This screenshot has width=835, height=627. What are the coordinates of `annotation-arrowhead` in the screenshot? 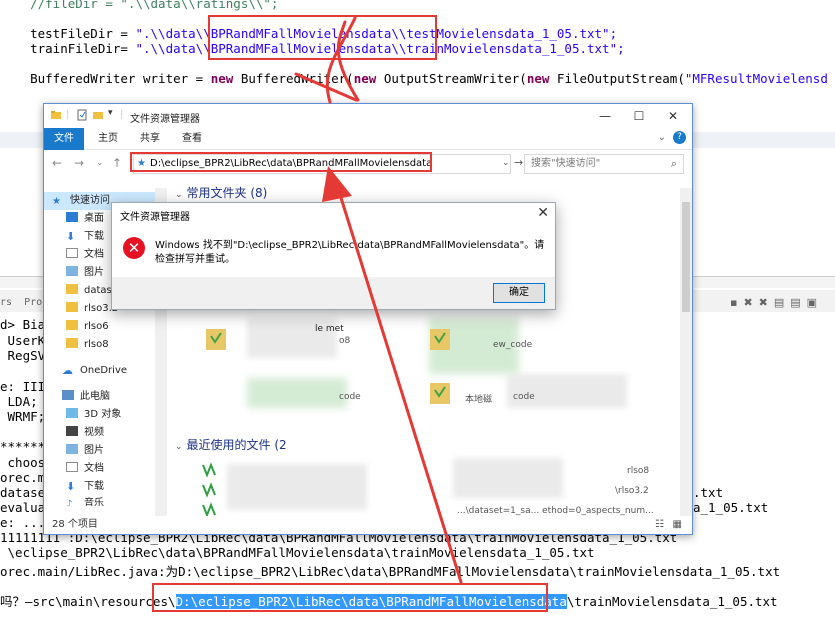 It's located at (337, 184).